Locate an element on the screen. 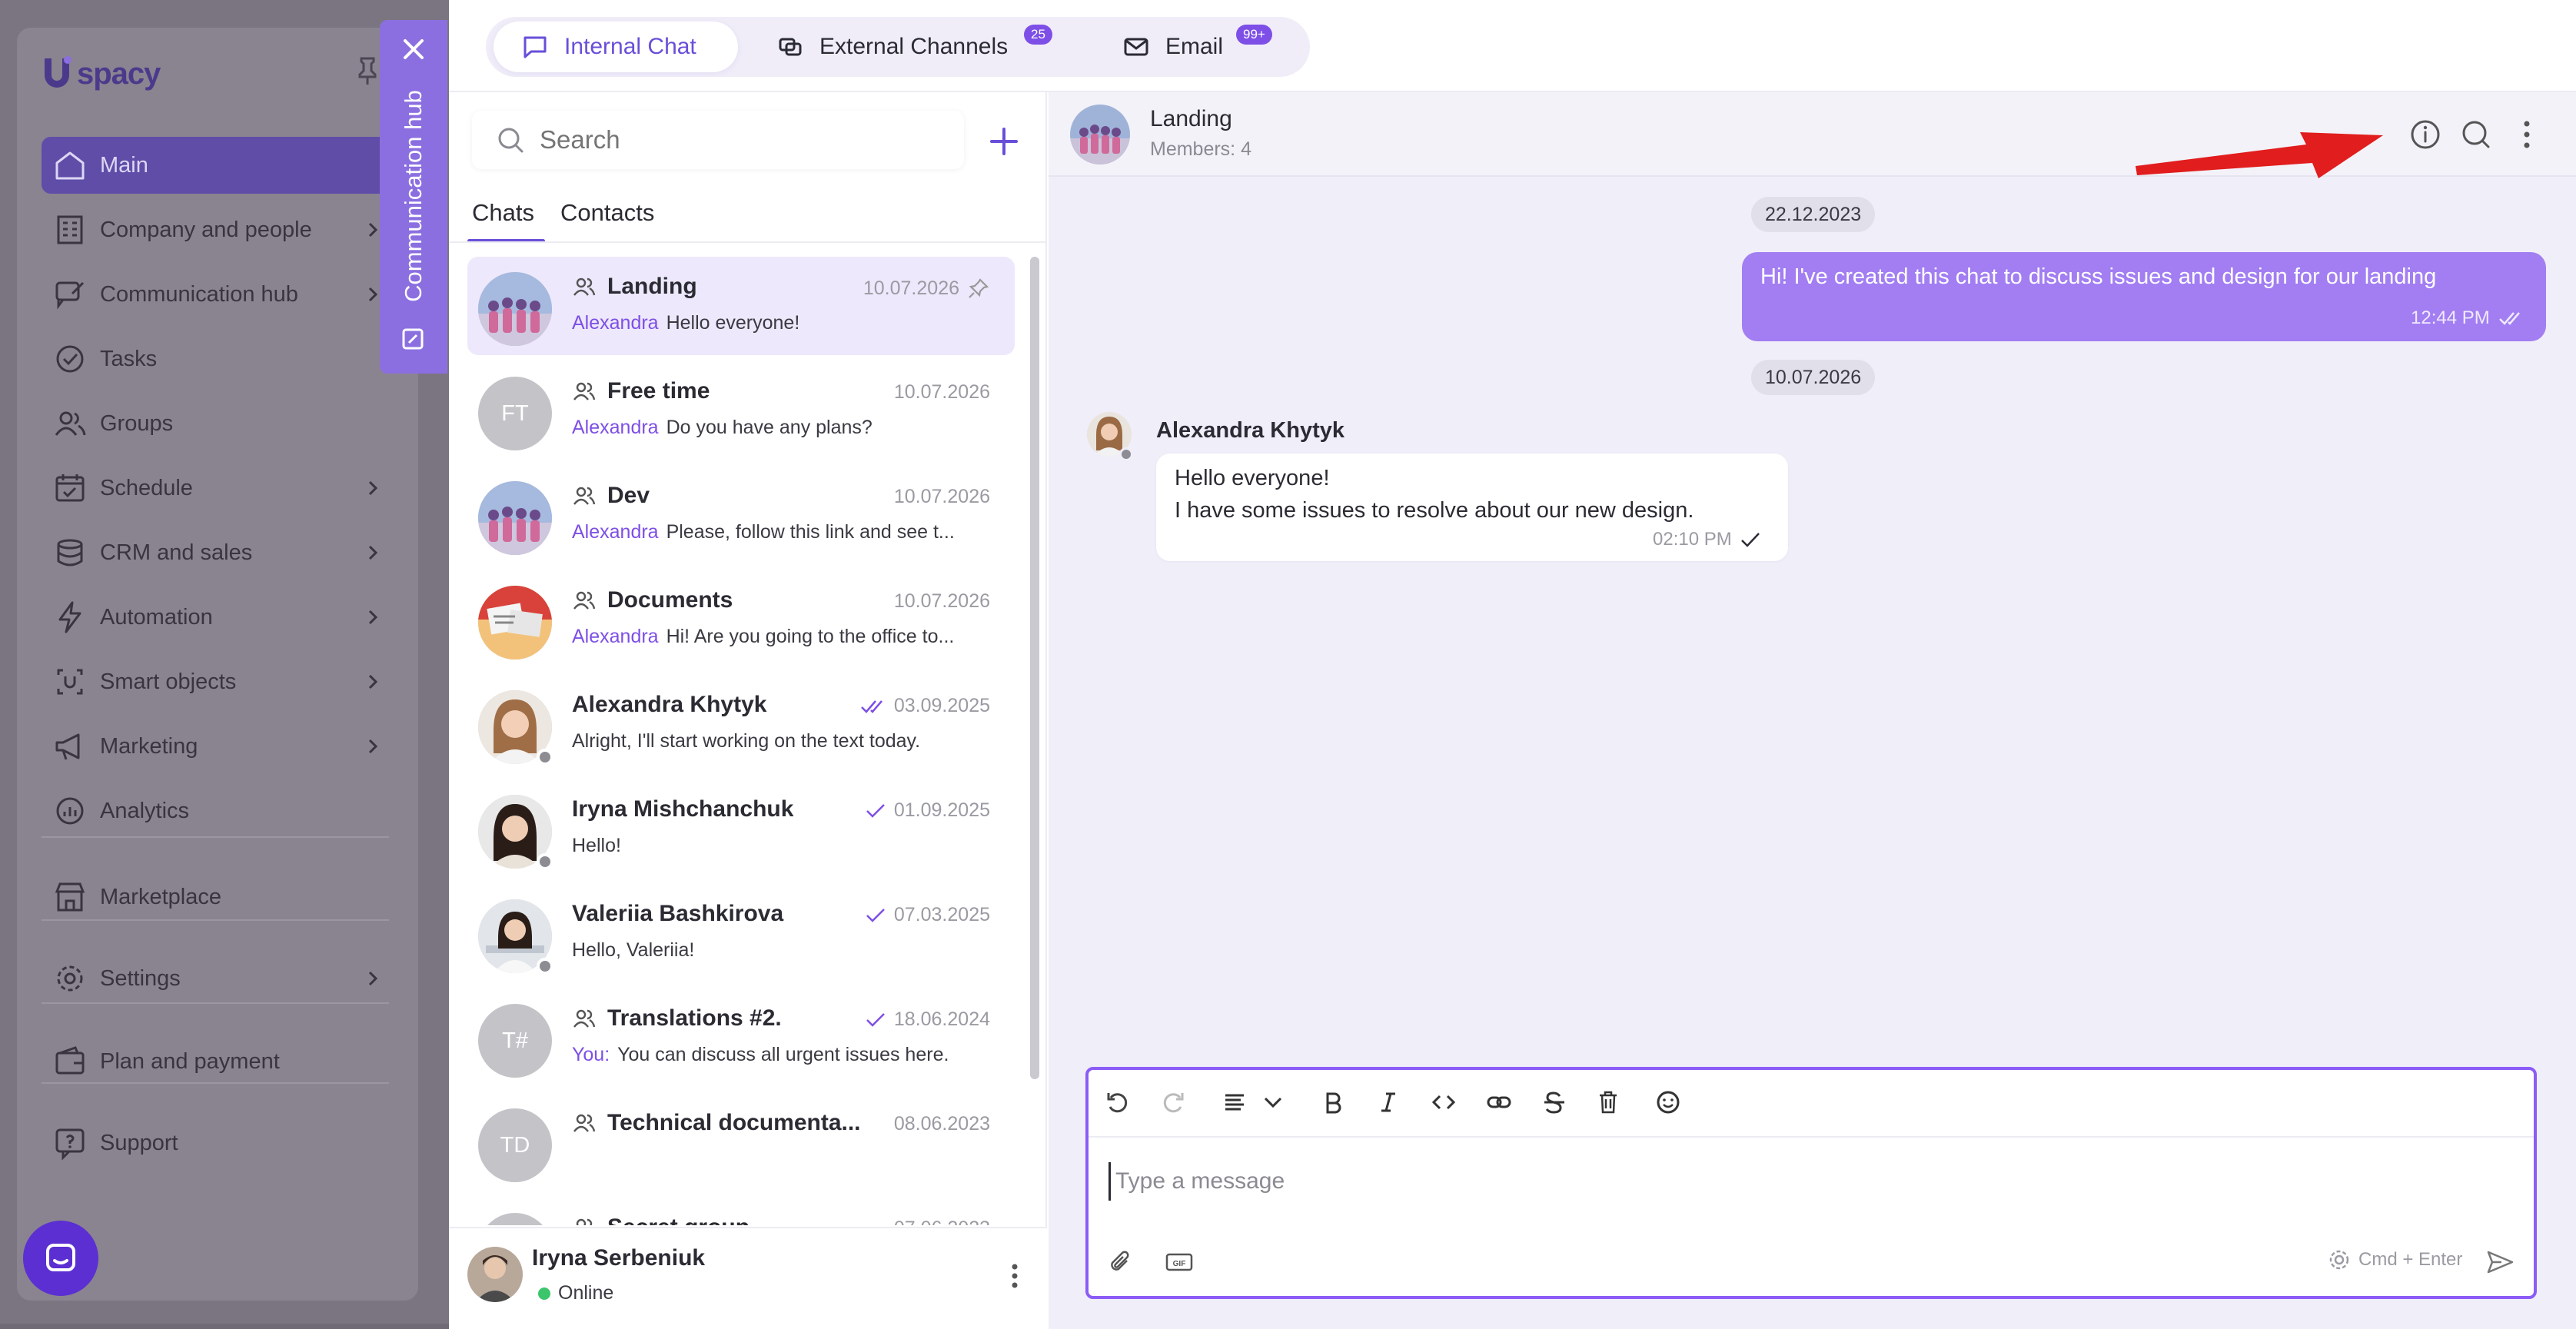 The height and width of the screenshot is (1329, 2576). chat-preview-sender: You: is located at coordinates (591, 1054).